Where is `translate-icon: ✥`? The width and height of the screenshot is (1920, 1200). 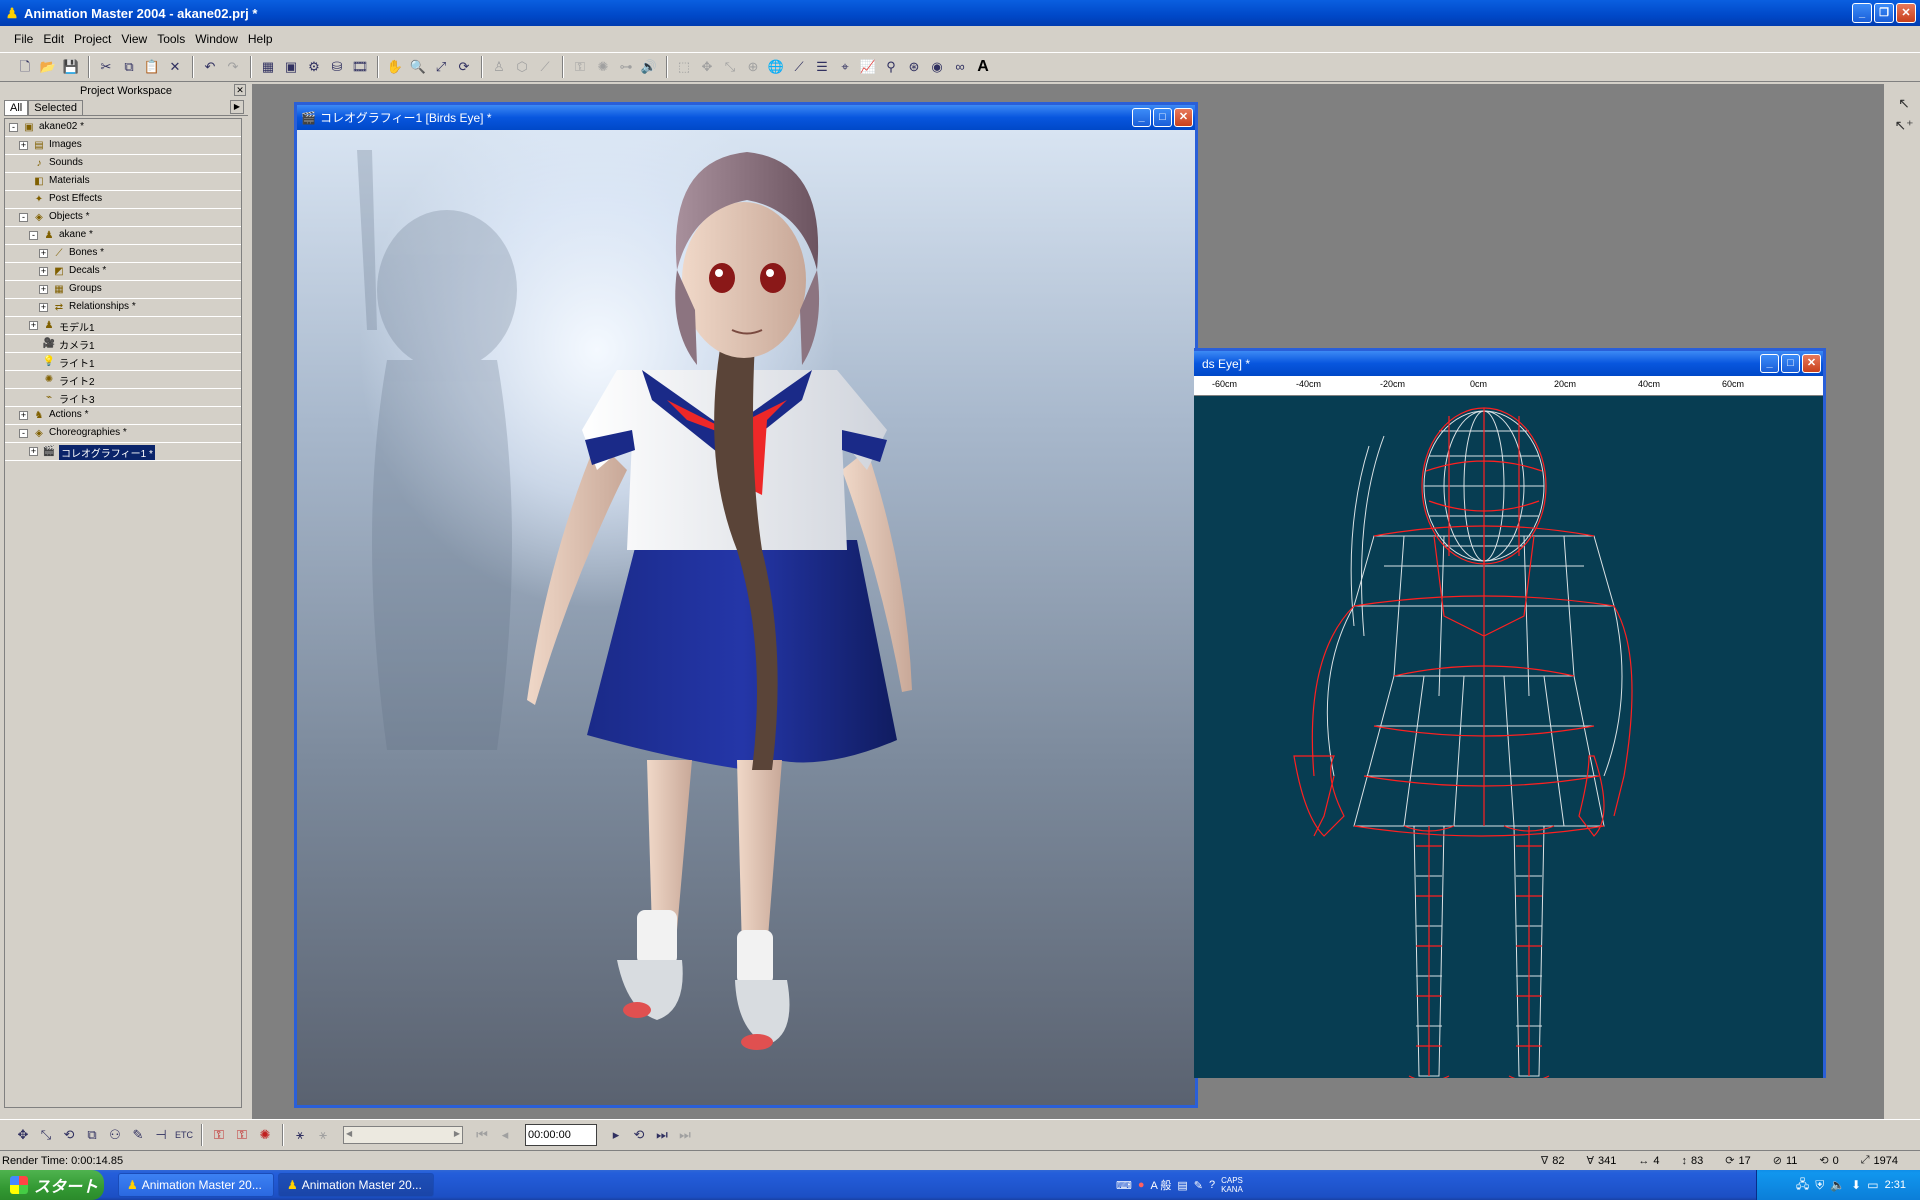
translate-icon: ✥ is located at coordinates (707, 67).